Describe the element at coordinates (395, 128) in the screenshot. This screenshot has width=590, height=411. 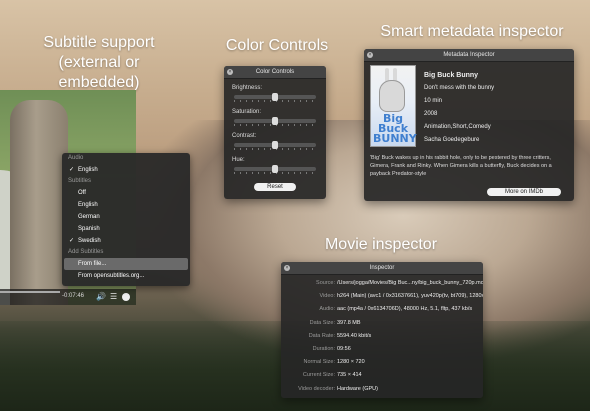
I see `poster-logo-text: Big Buck BUNNY` at that location.